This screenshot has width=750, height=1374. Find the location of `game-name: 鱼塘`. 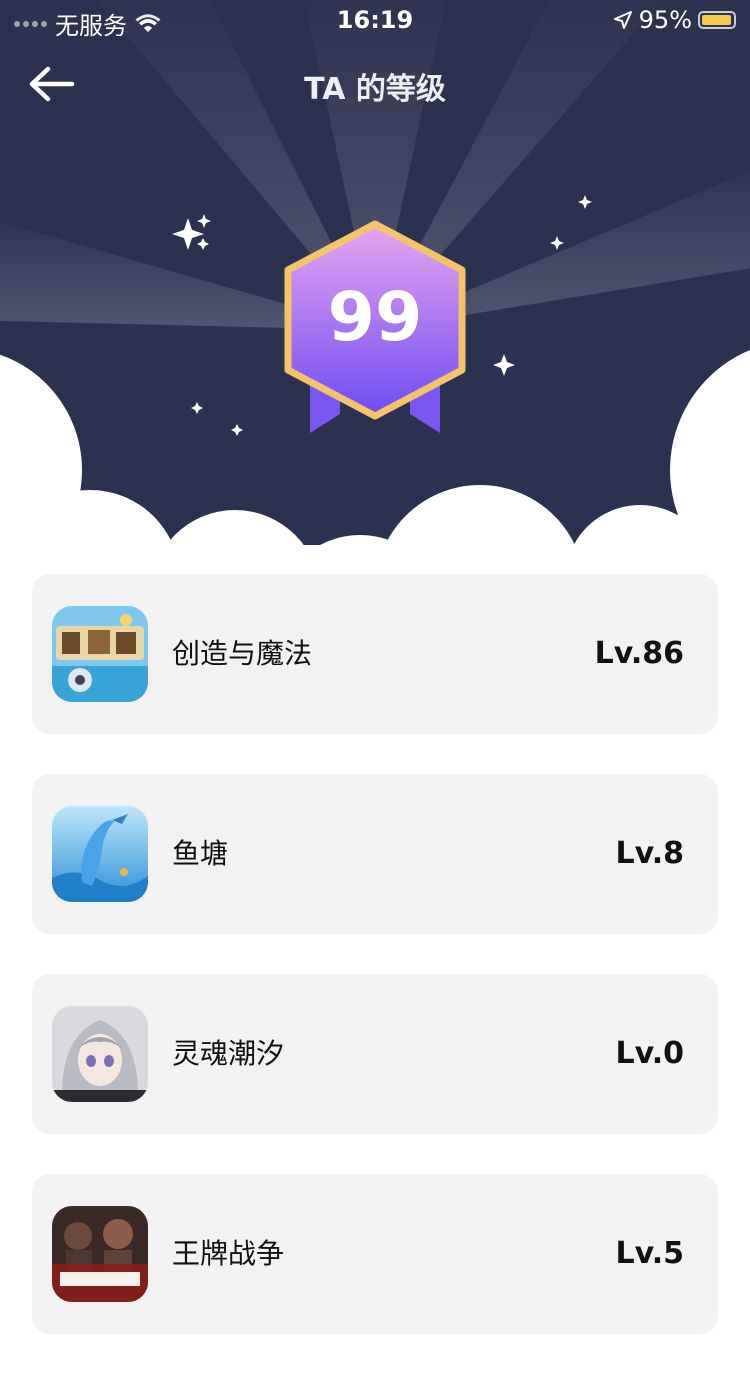

game-name: 鱼塘 is located at coordinates (200, 853).